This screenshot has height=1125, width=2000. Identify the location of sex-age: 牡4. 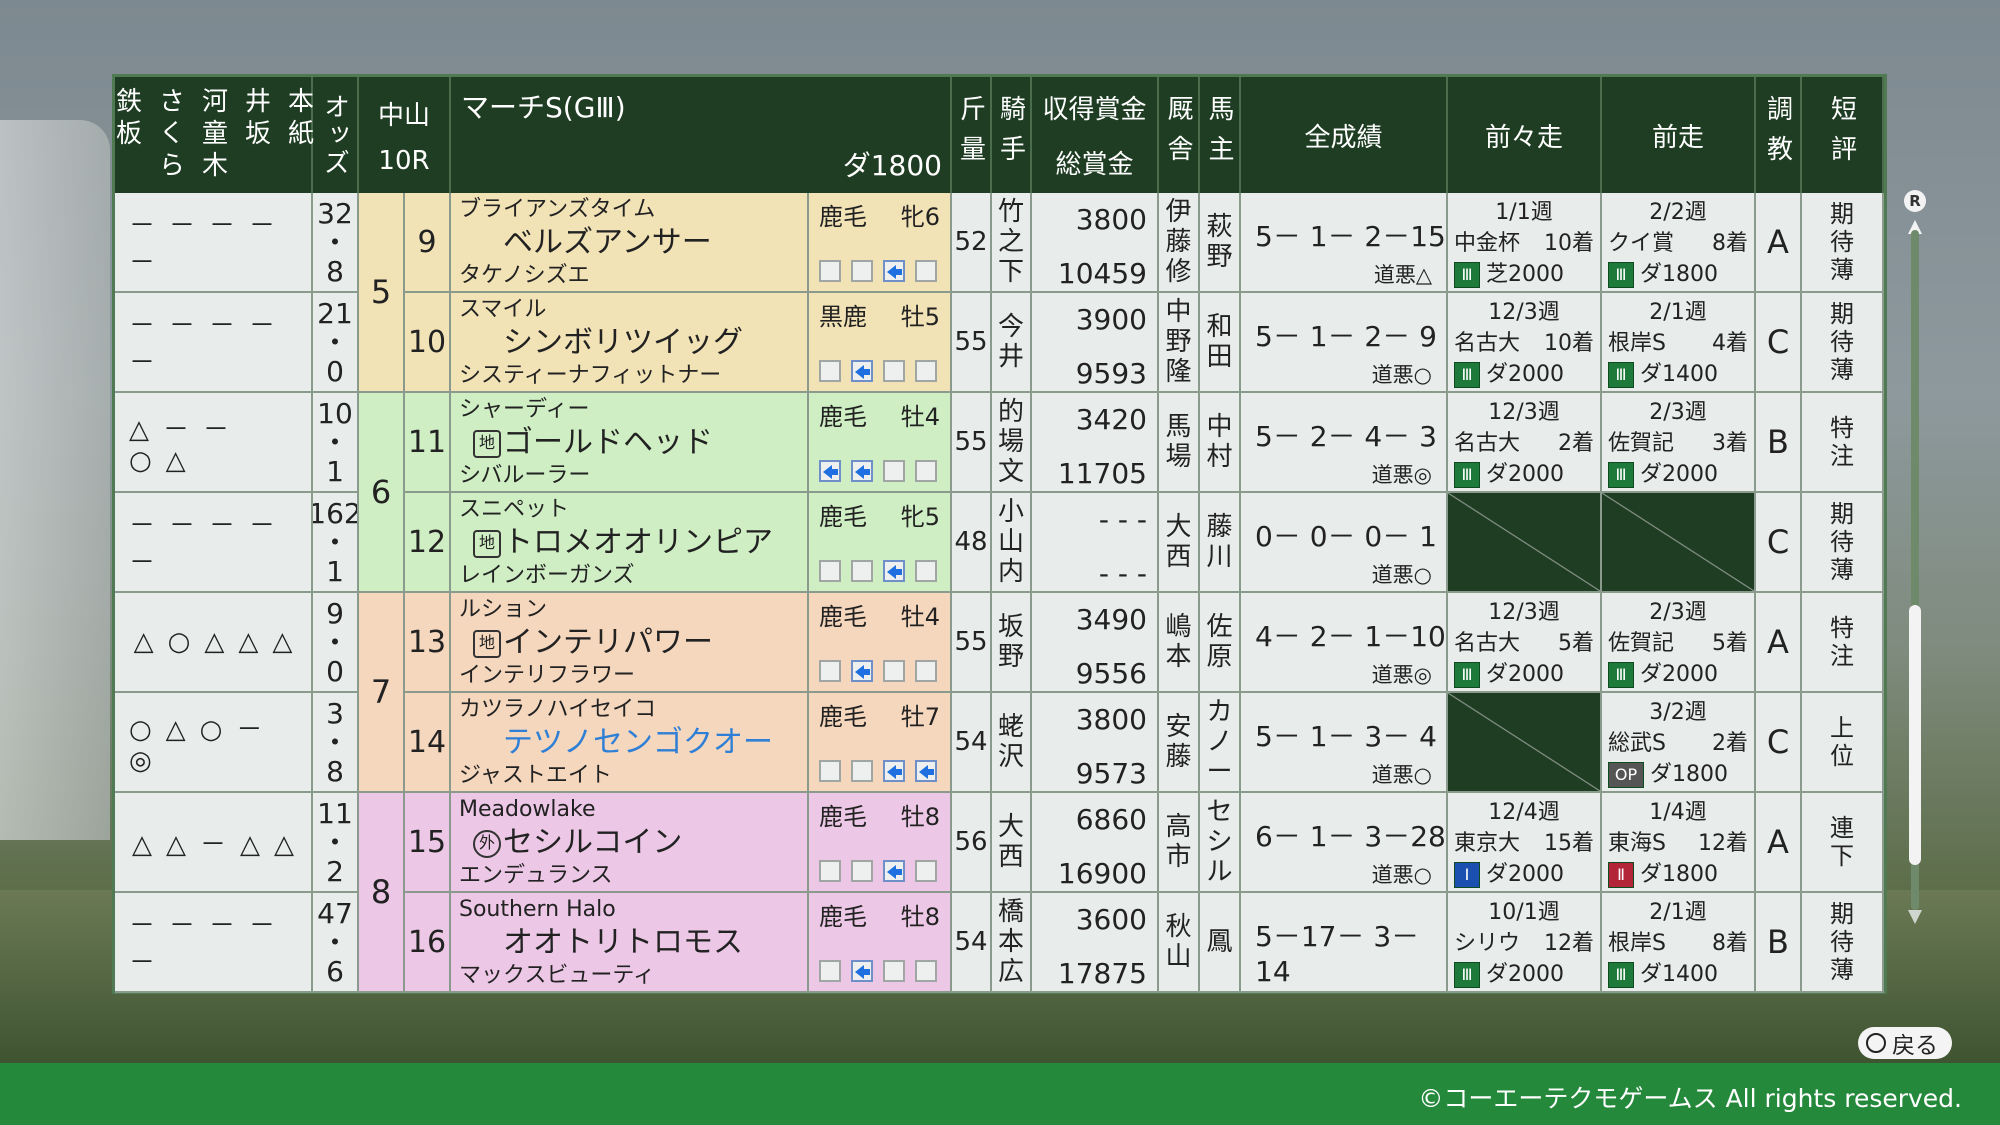
(920, 617).